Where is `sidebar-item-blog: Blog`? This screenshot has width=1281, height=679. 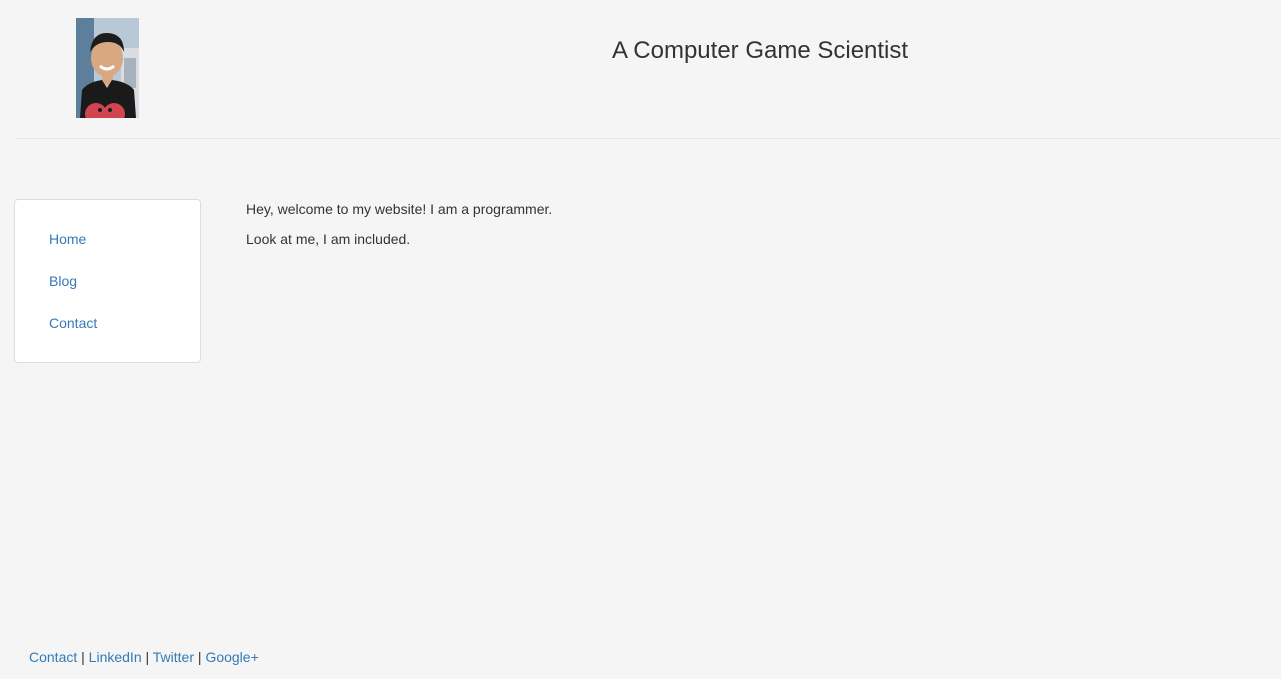 sidebar-item-blog: Blog is located at coordinates (63, 281).